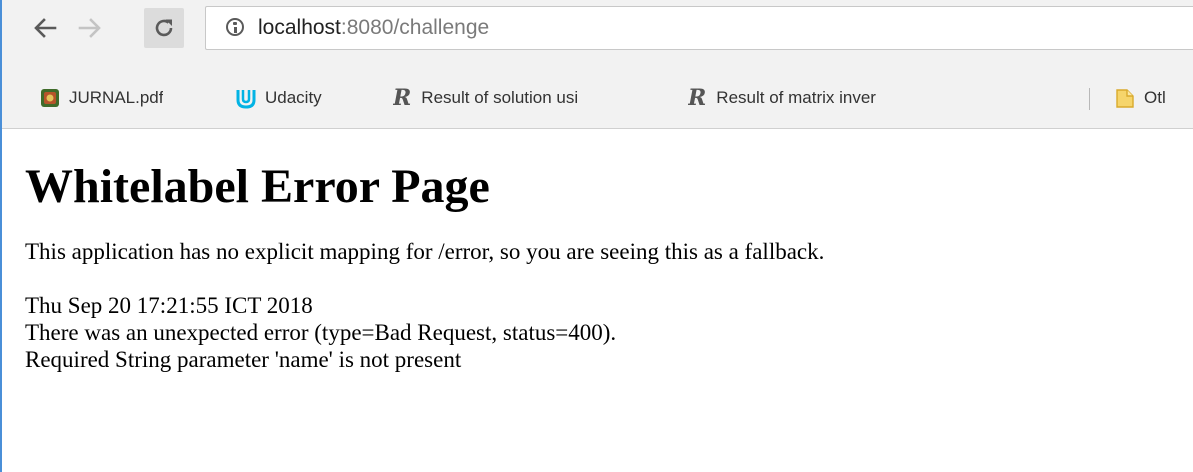  Describe the element at coordinates (699, 28) in the screenshot. I see `address-bar: localhost:8080/challenge` at that location.